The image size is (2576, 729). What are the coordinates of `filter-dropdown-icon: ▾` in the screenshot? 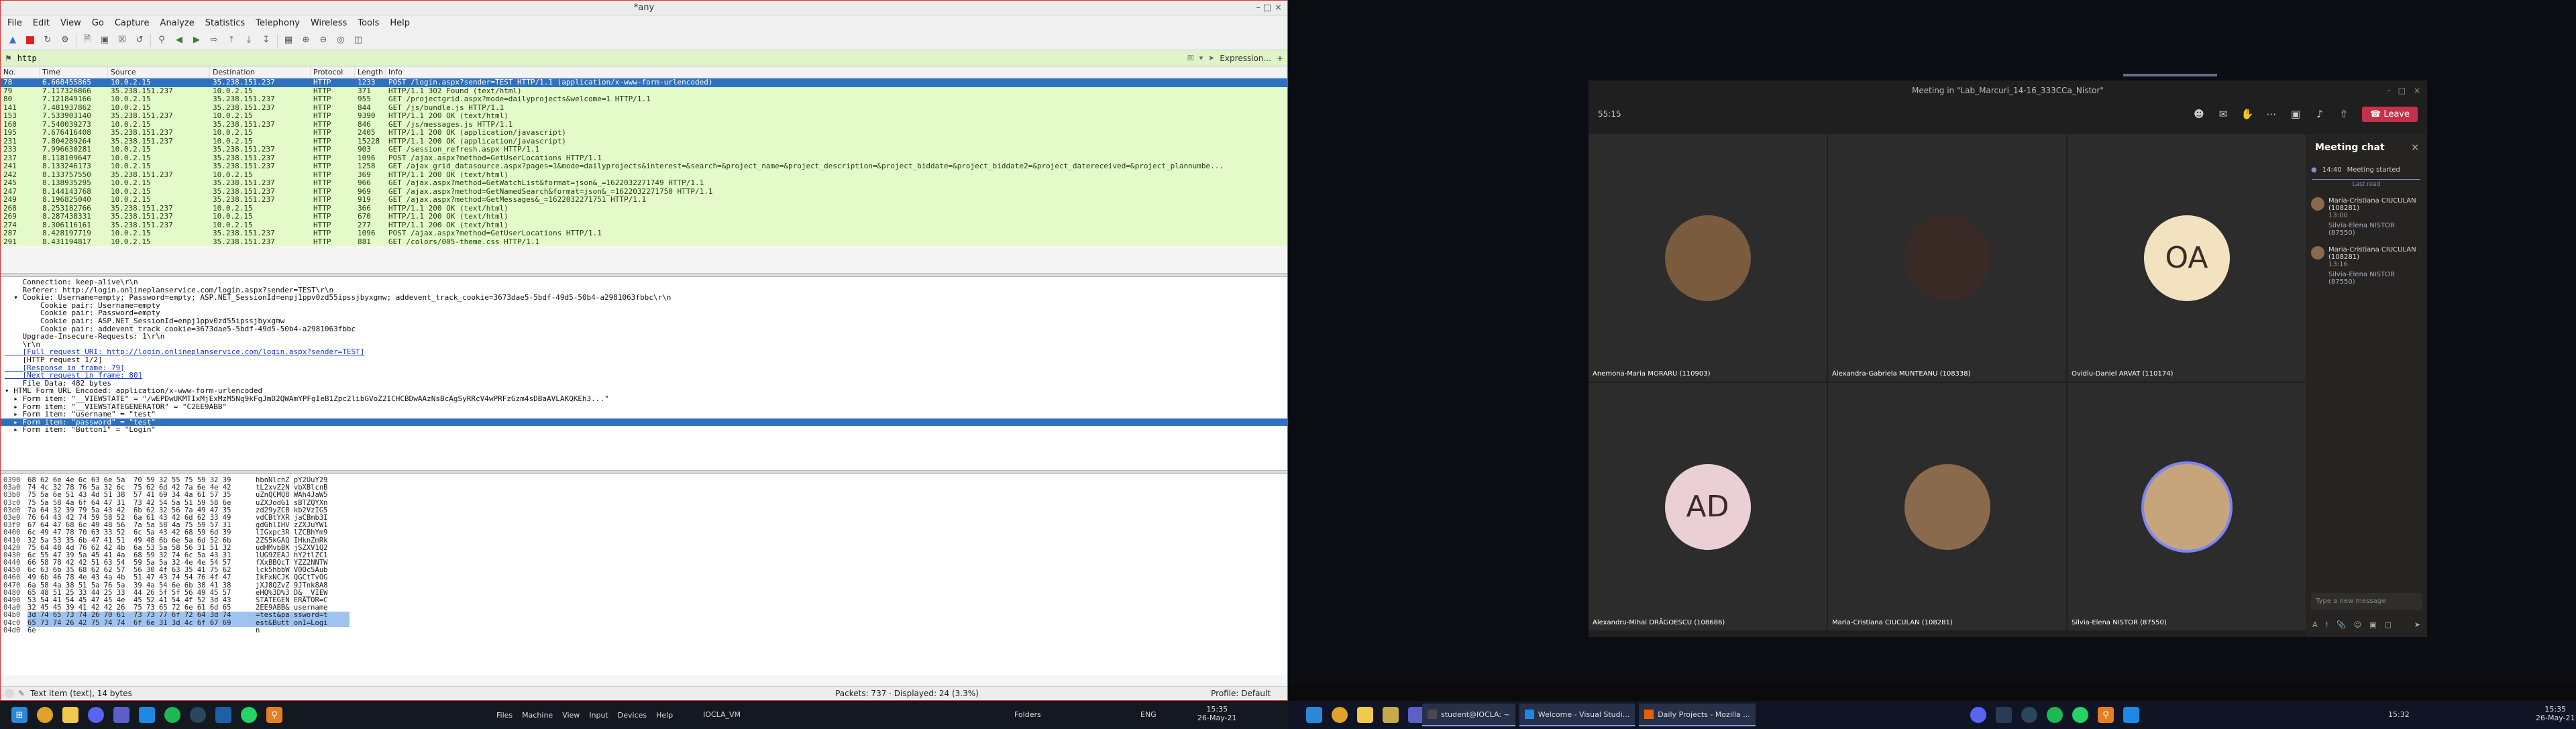 It's located at (1201, 58).